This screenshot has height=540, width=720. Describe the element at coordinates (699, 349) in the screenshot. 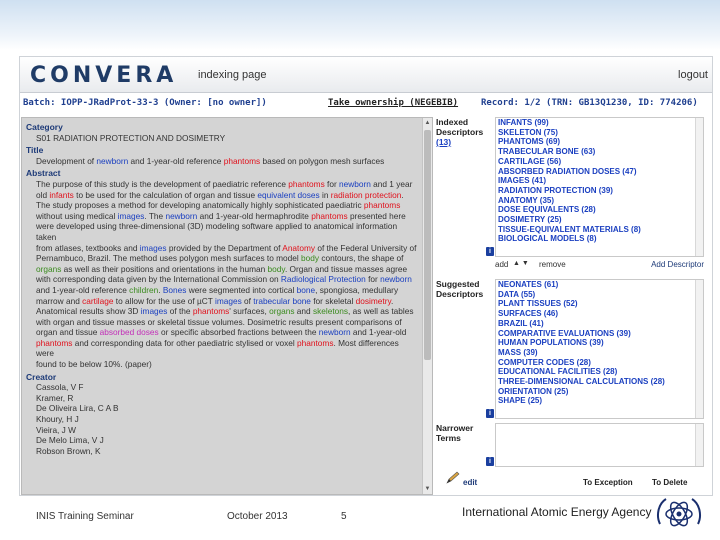

I see `suggested-scrollbar` at that location.